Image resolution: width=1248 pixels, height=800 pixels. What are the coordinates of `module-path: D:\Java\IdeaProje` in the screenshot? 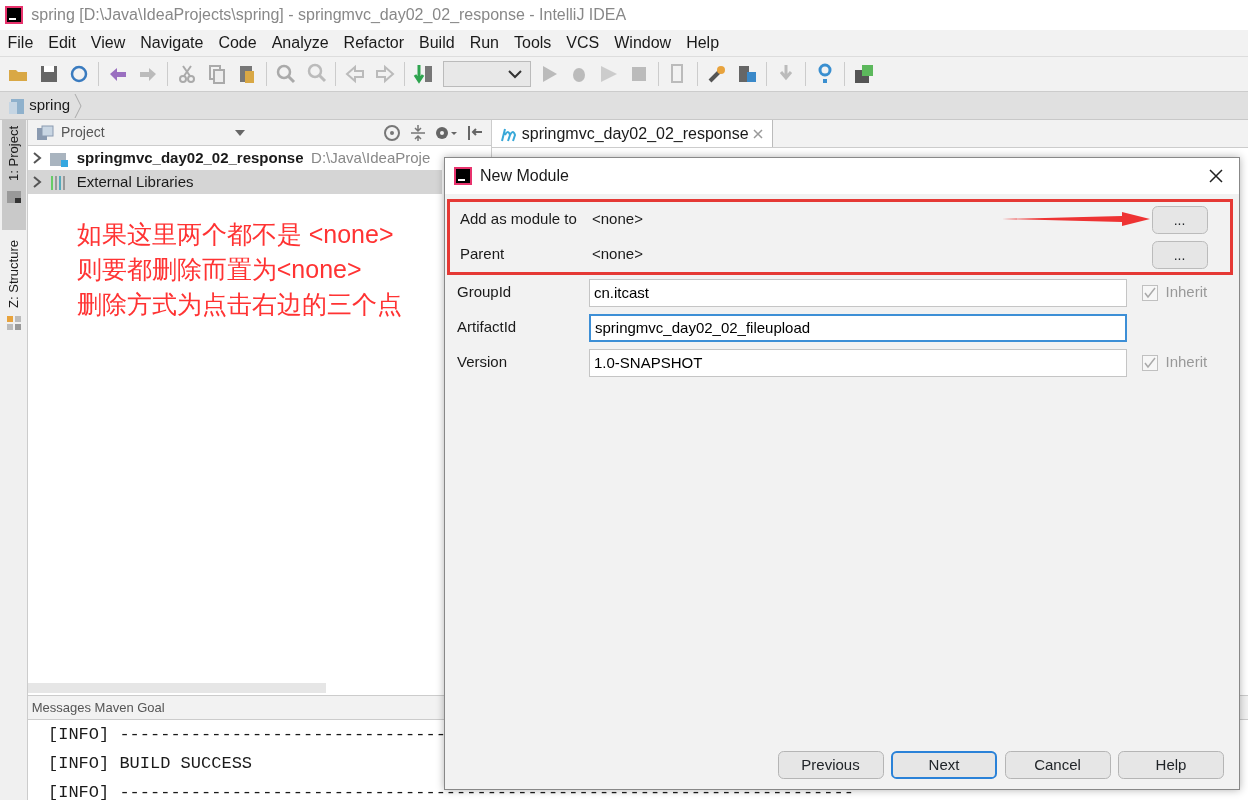 It's located at (371, 157).